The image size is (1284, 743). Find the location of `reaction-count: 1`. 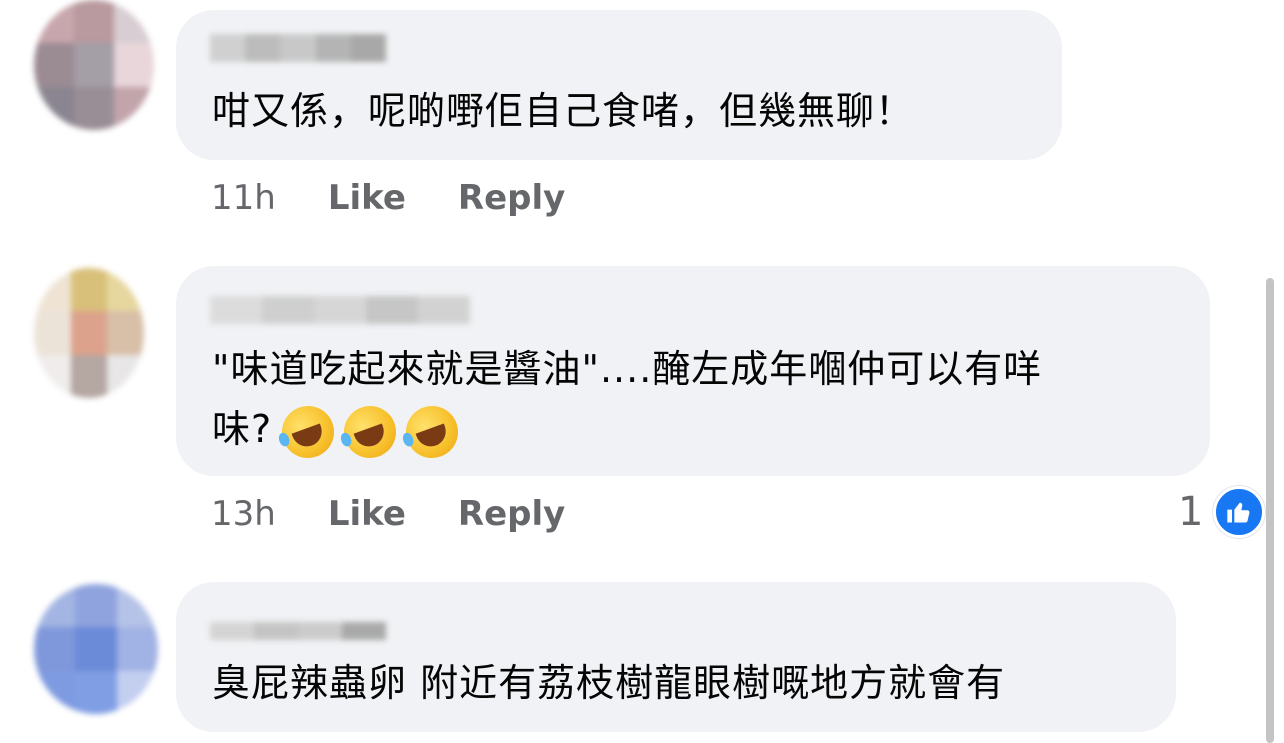

reaction-count: 1 is located at coordinates (1191, 512).